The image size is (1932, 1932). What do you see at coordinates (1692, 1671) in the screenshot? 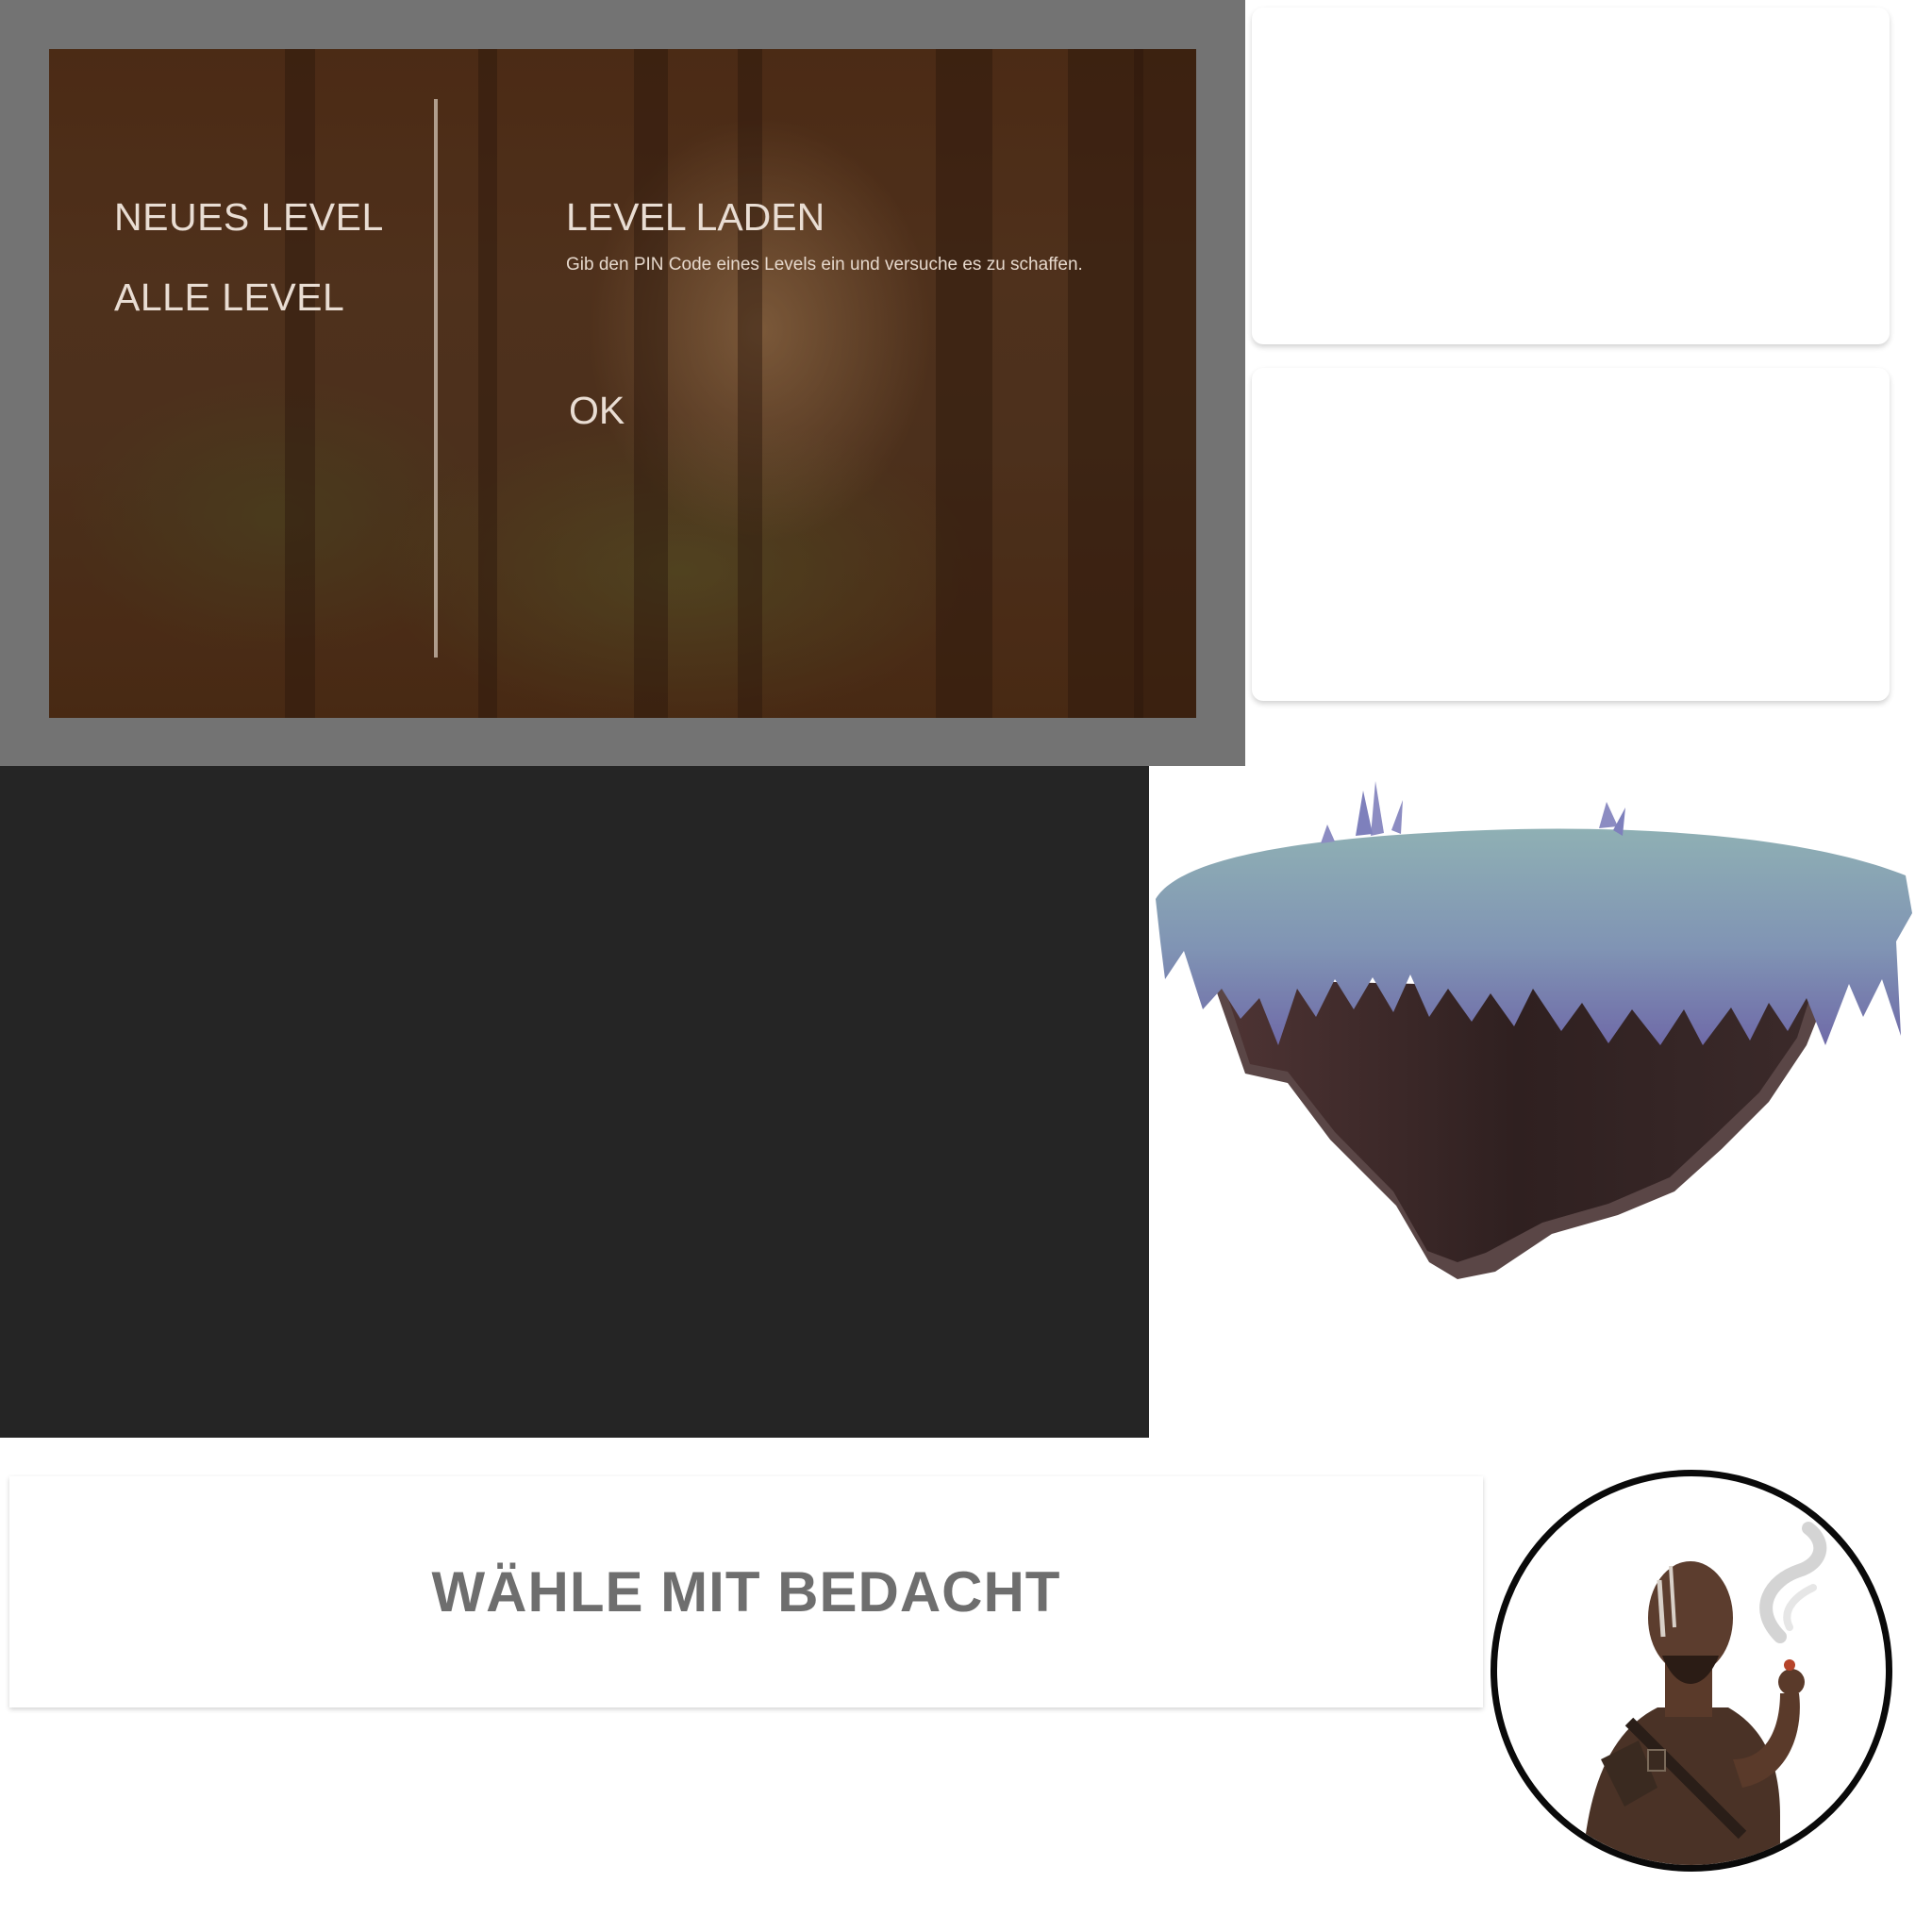
I see `character-portrait-image` at bounding box center [1692, 1671].